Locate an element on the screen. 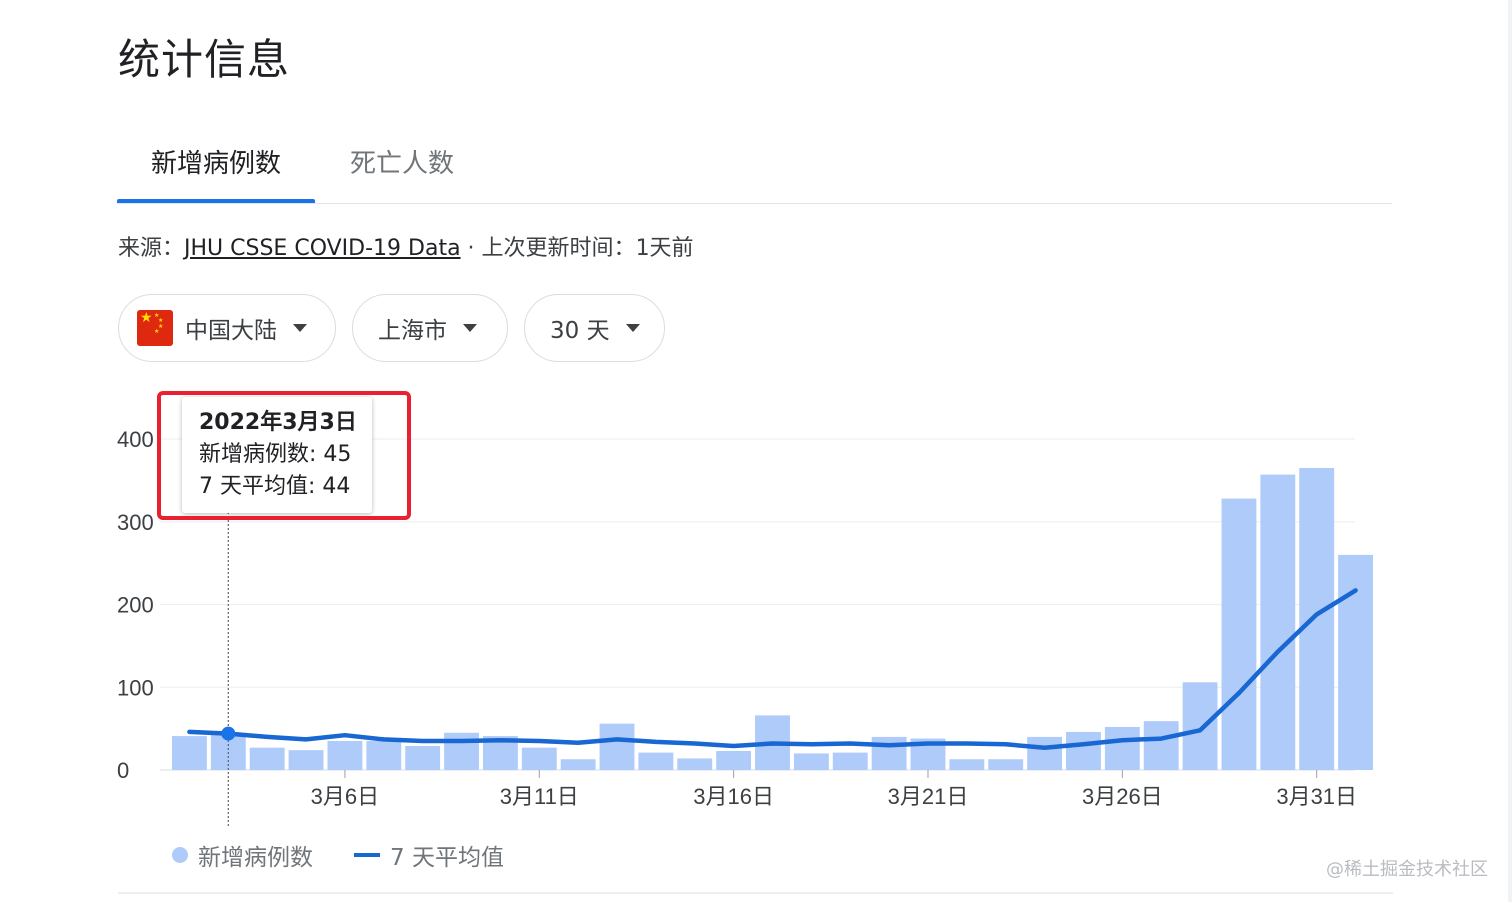 Image resolution: width=1512 pixels, height=902 pixels. y-tick-label: 100 is located at coordinates (135, 687).